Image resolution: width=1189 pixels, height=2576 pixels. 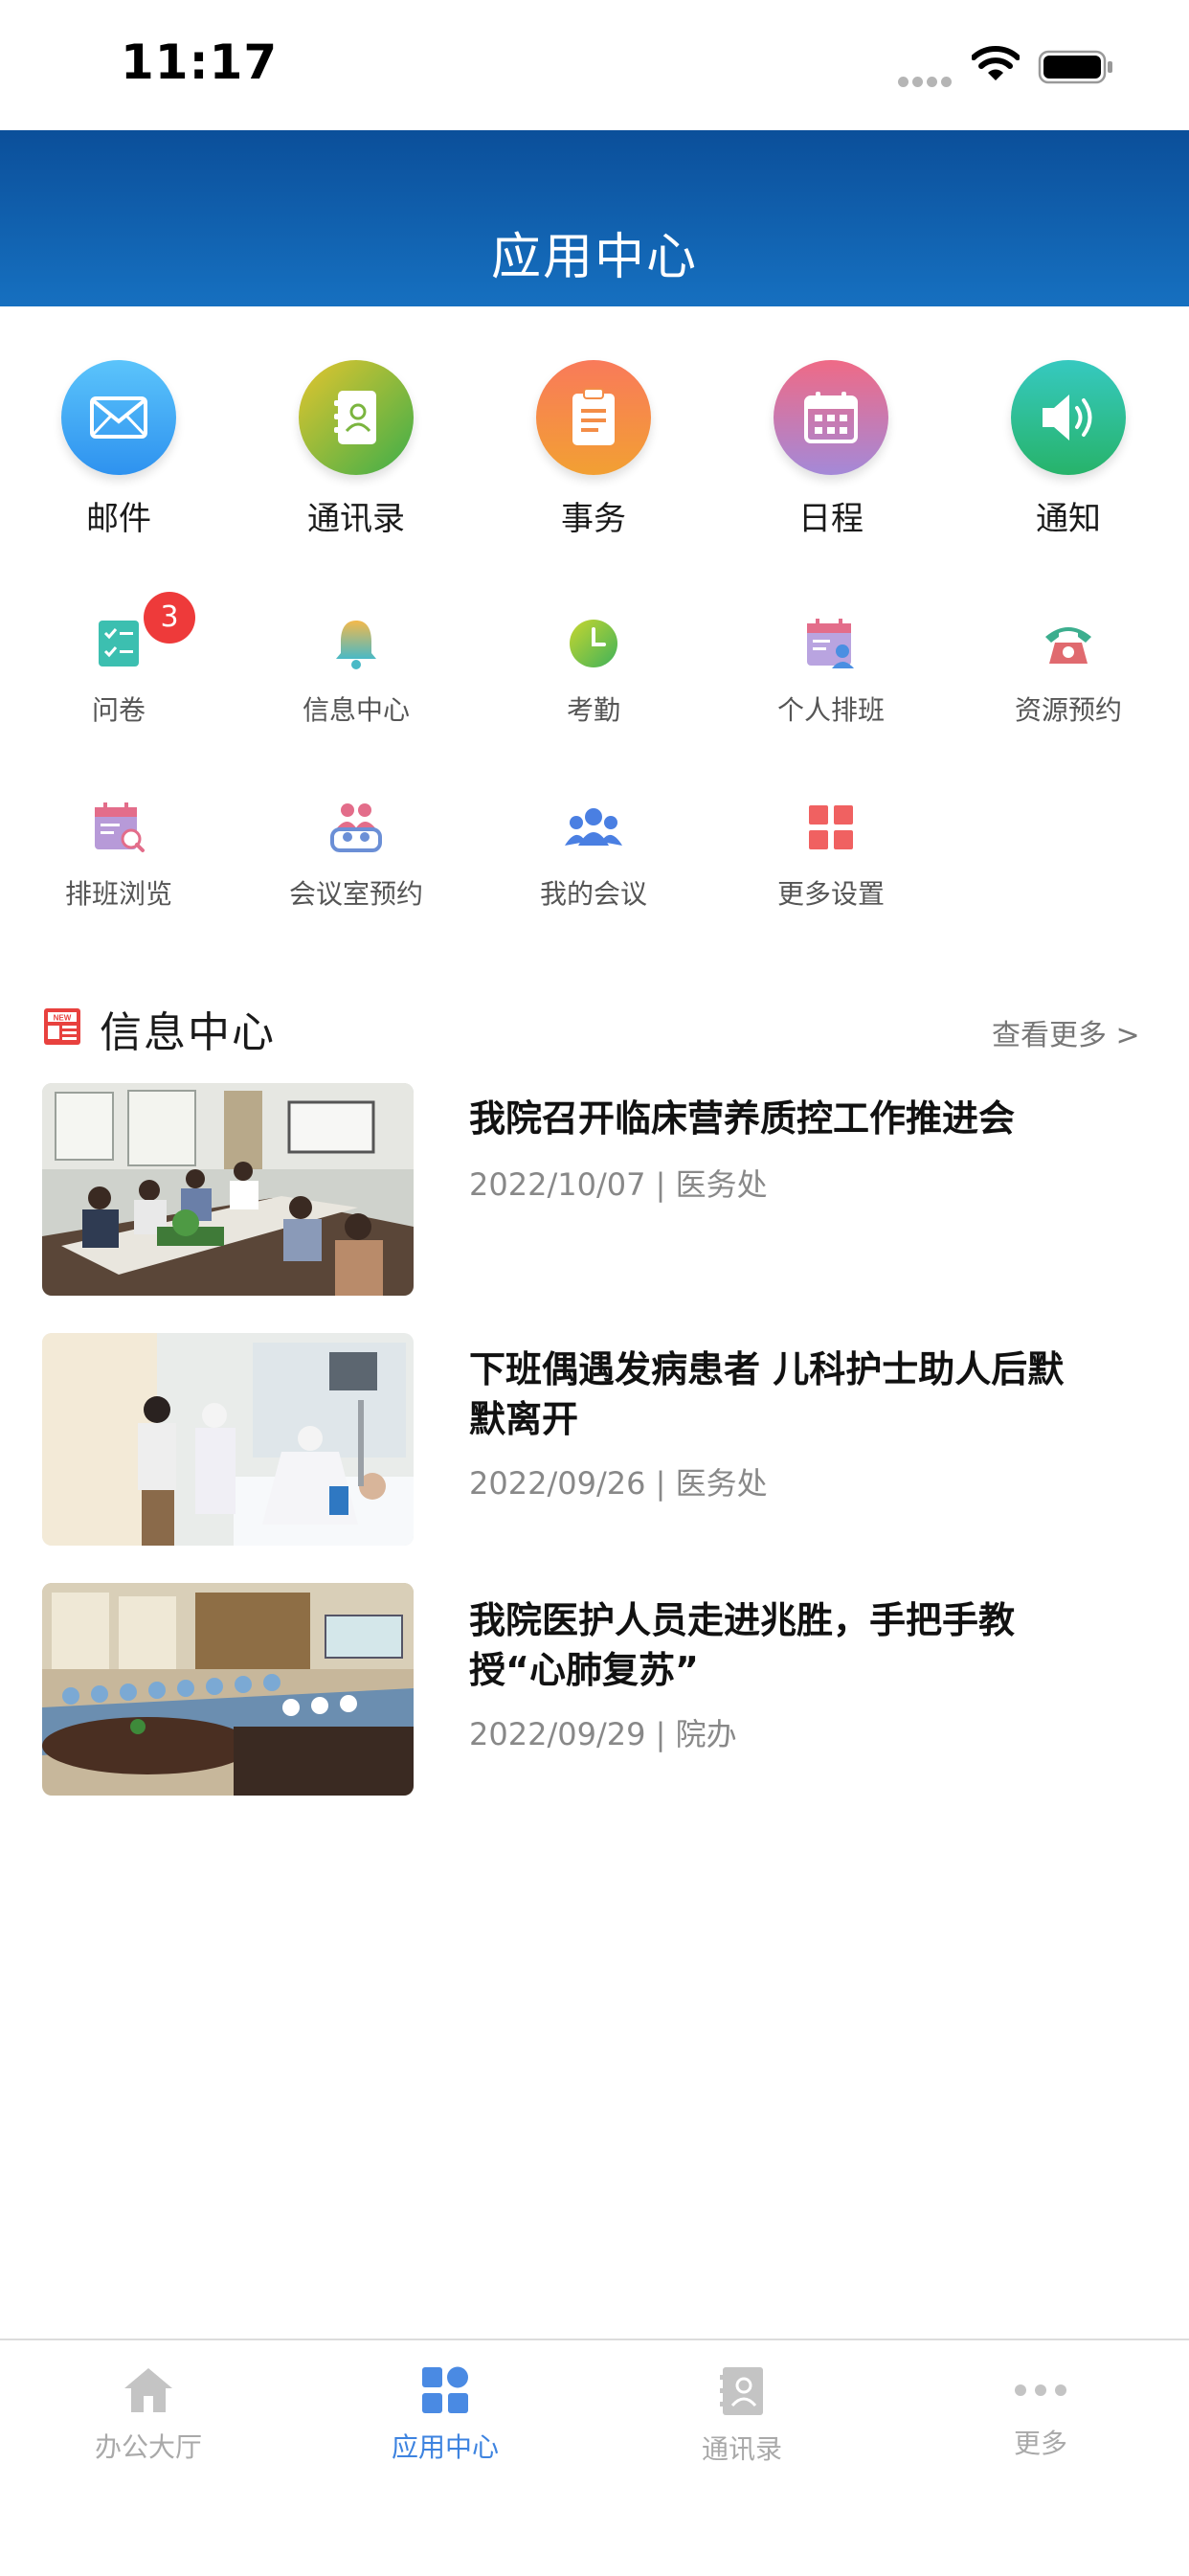 I want to click on app-label: 邮件, so click(x=118, y=519).